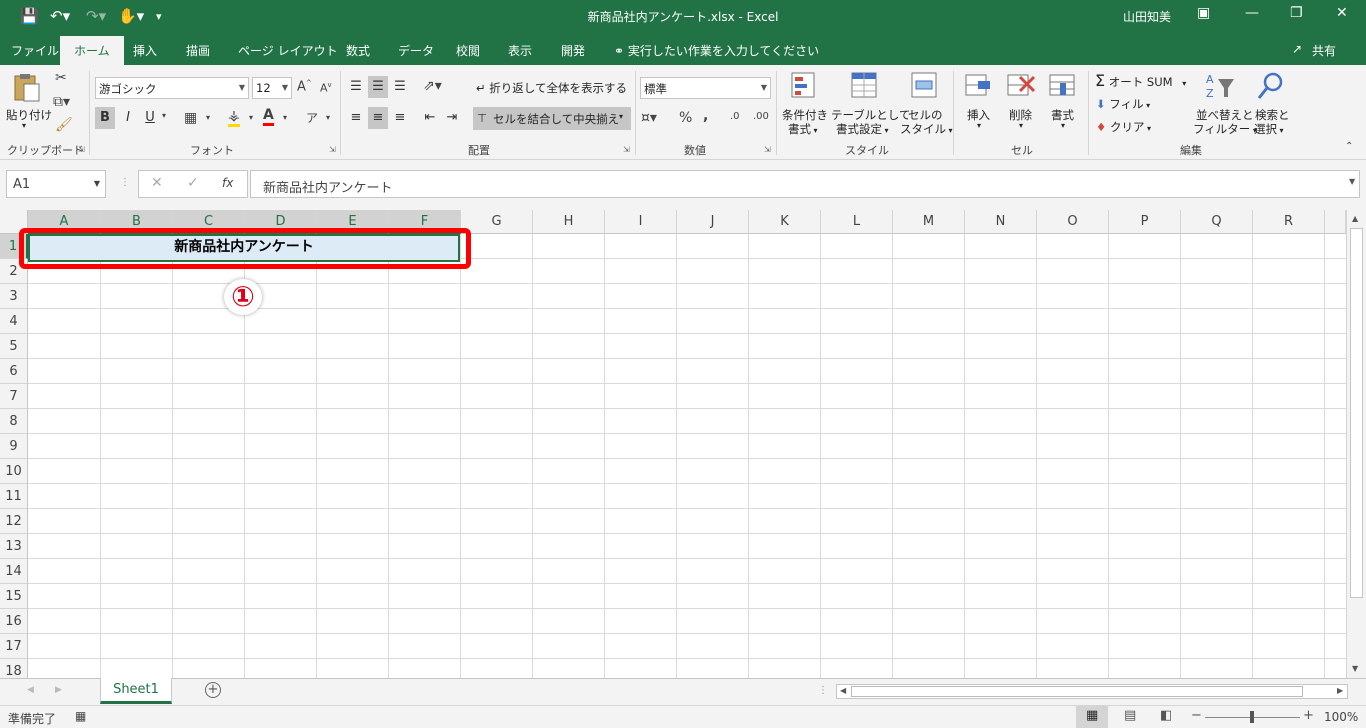 The width and height of the screenshot is (1366, 728). Describe the element at coordinates (64, 125) in the screenshot. I see `format-painter-icon: 🖌` at that location.